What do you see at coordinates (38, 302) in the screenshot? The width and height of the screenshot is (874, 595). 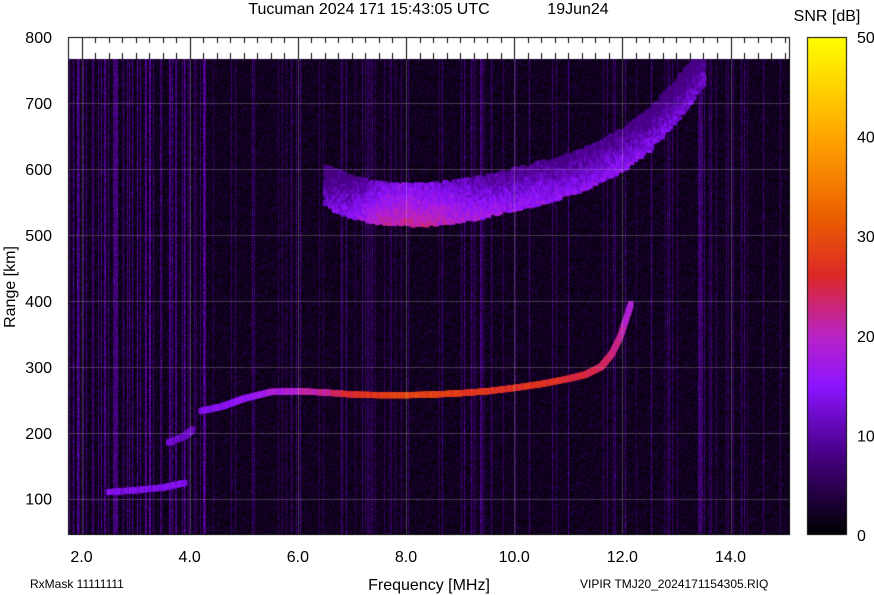 I see `y-tick-label: 400` at bounding box center [38, 302].